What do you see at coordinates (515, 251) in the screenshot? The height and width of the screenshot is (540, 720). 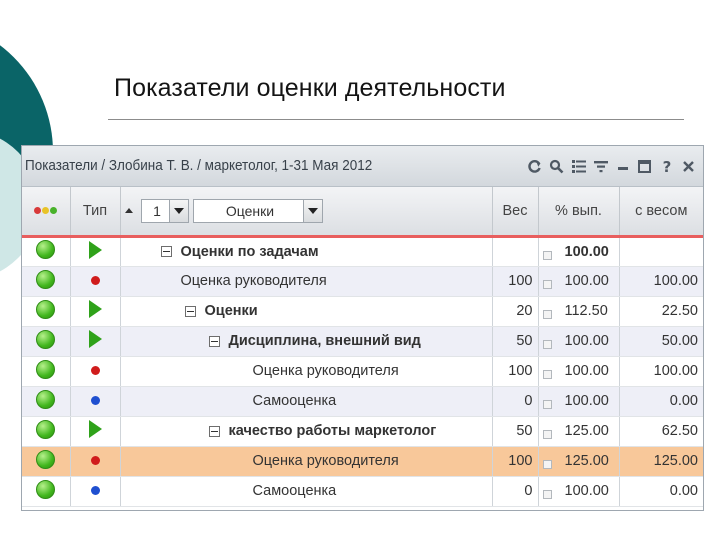 I see `weight-cell` at bounding box center [515, 251].